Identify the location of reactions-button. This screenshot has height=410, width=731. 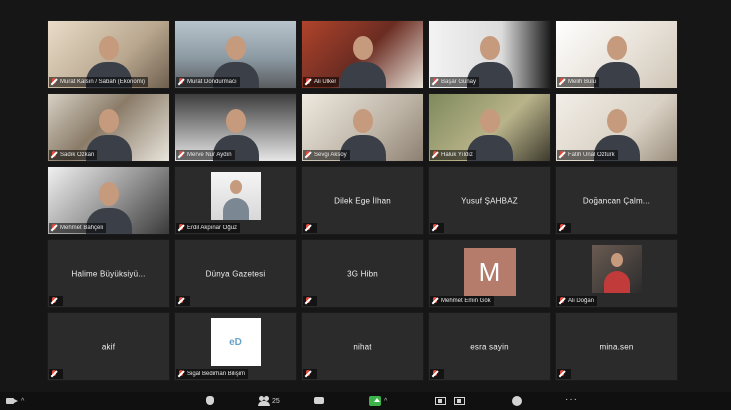
(517, 401).